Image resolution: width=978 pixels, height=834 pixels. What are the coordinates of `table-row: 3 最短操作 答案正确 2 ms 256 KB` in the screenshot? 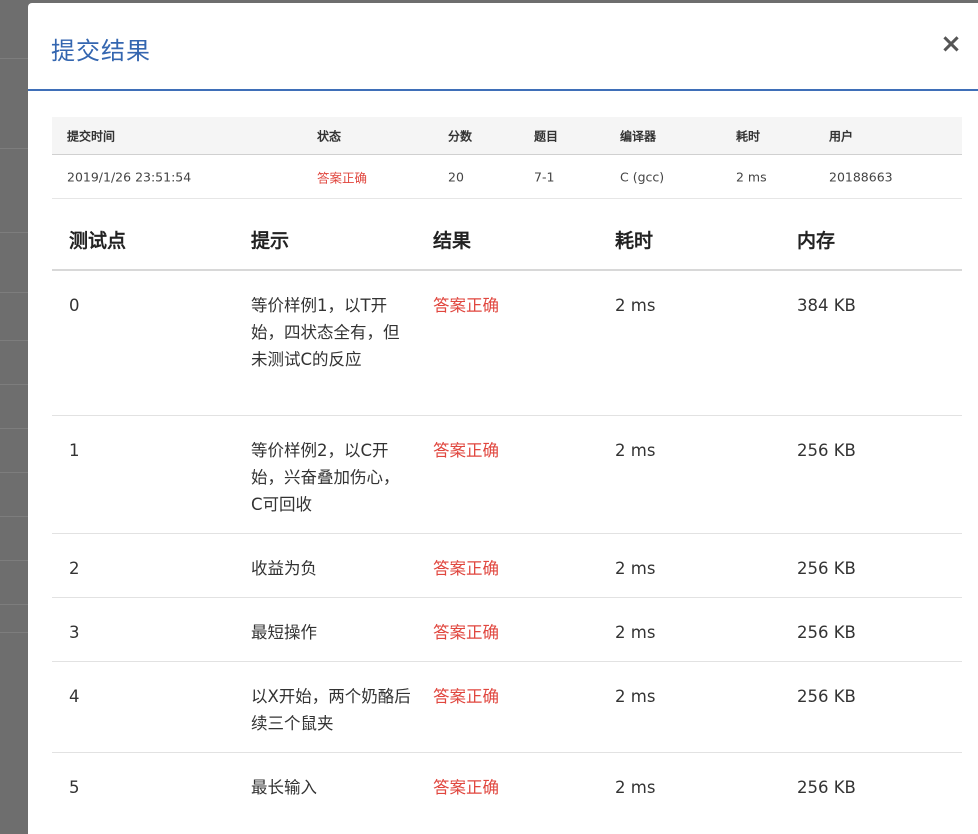 It's located at (507, 630).